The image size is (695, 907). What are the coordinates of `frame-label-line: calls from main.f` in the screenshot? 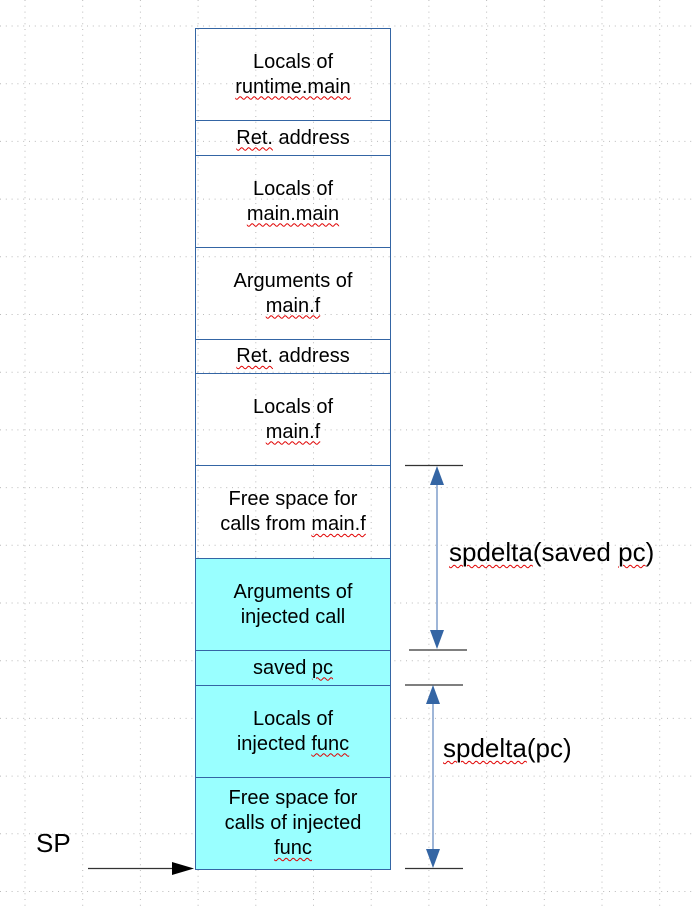 It's located at (293, 524).